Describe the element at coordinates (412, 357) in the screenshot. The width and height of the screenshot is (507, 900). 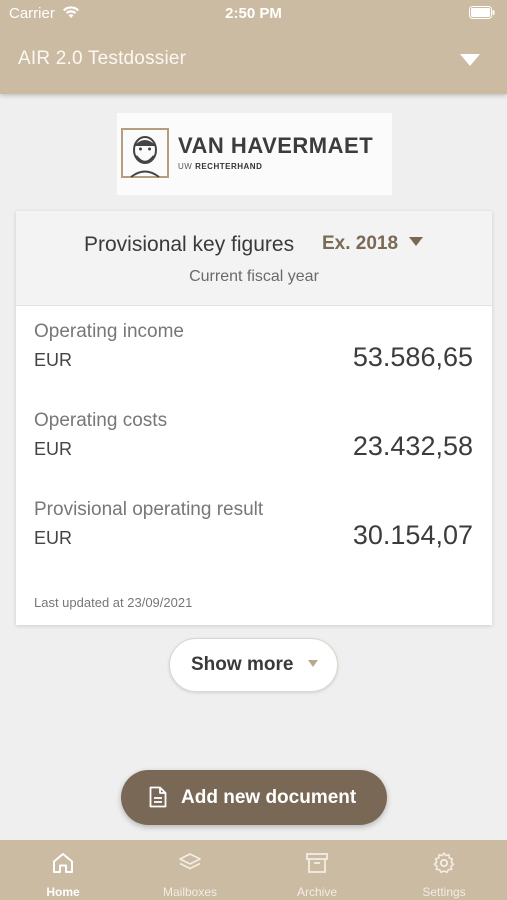
I see `metric-value: 53.586,65` at that location.